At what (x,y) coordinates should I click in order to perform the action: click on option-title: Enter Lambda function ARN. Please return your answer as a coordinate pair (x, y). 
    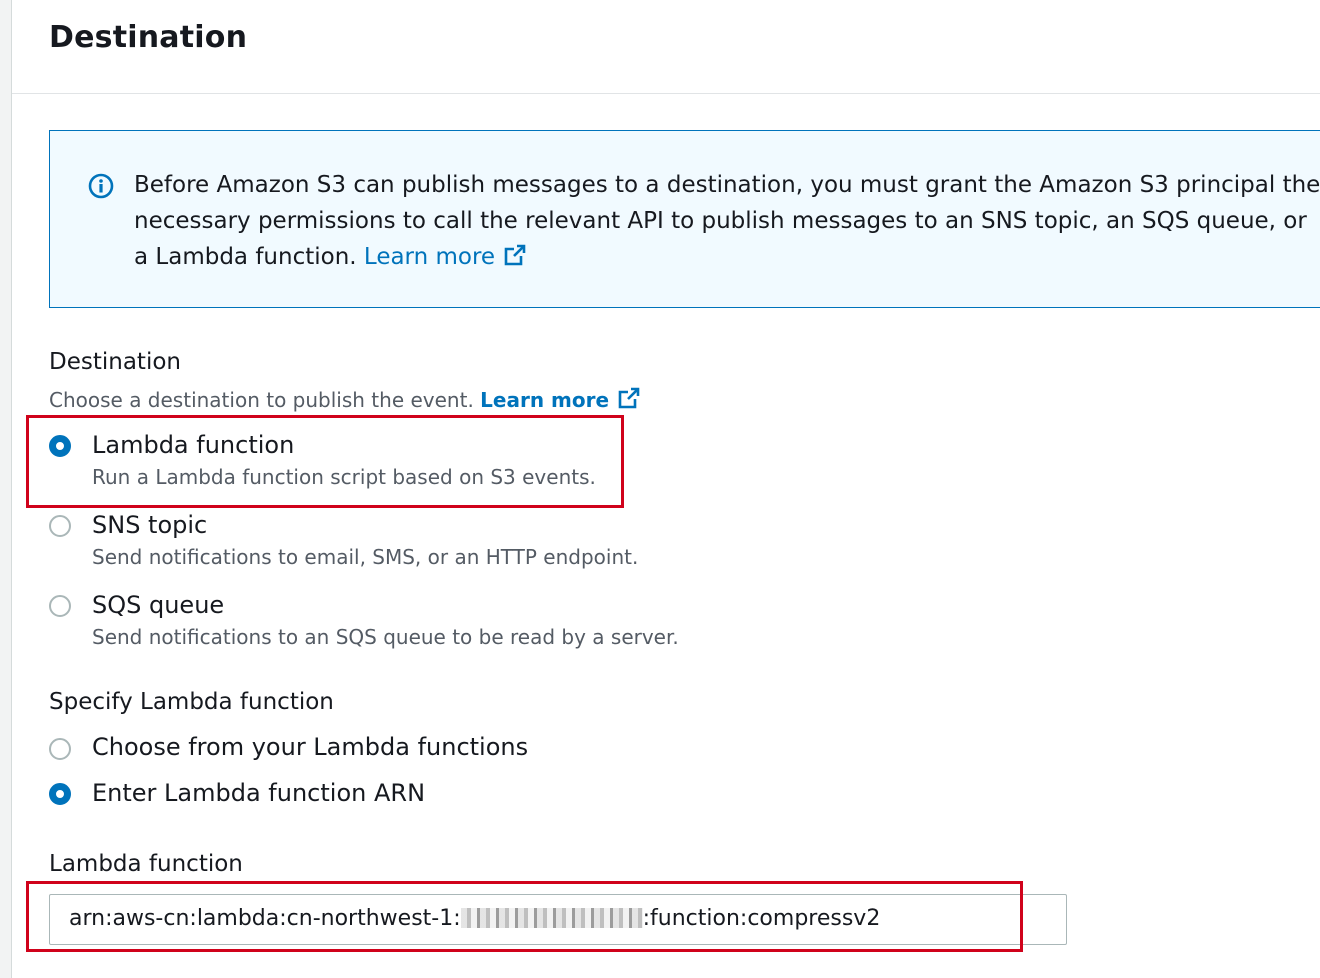
    Looking at the image, I should click on (259, 793).